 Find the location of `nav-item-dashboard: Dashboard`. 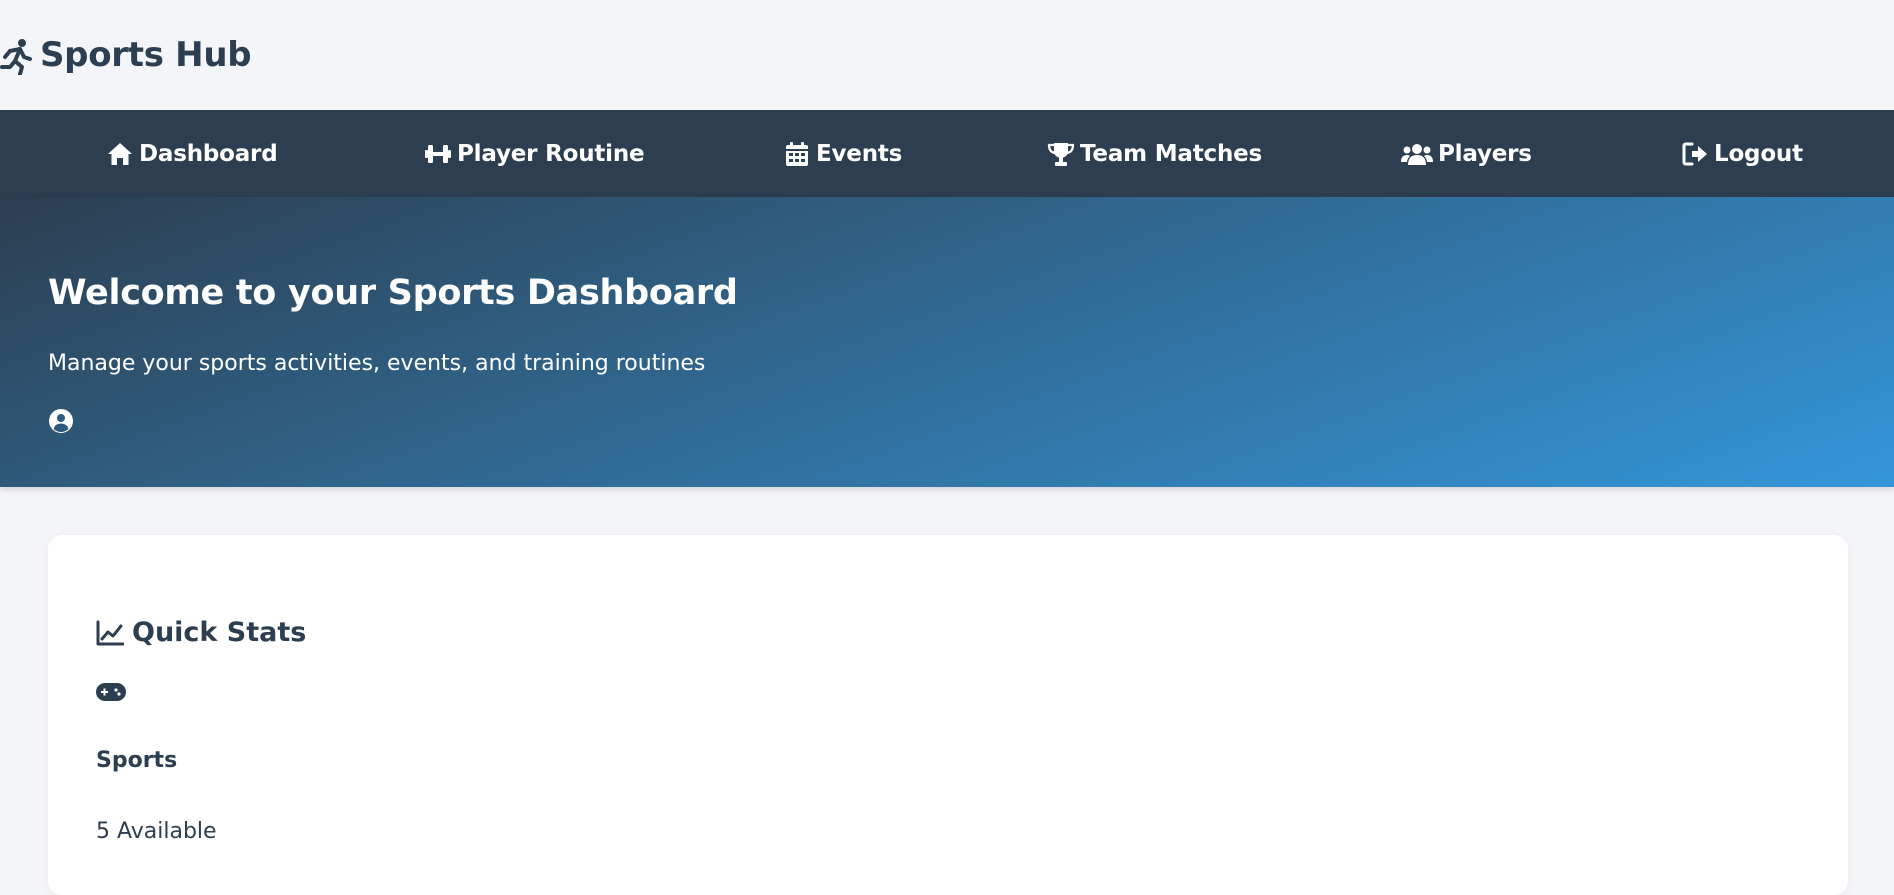

nav-item-dashboard: Dashboard is located at coordinates (192, 154).